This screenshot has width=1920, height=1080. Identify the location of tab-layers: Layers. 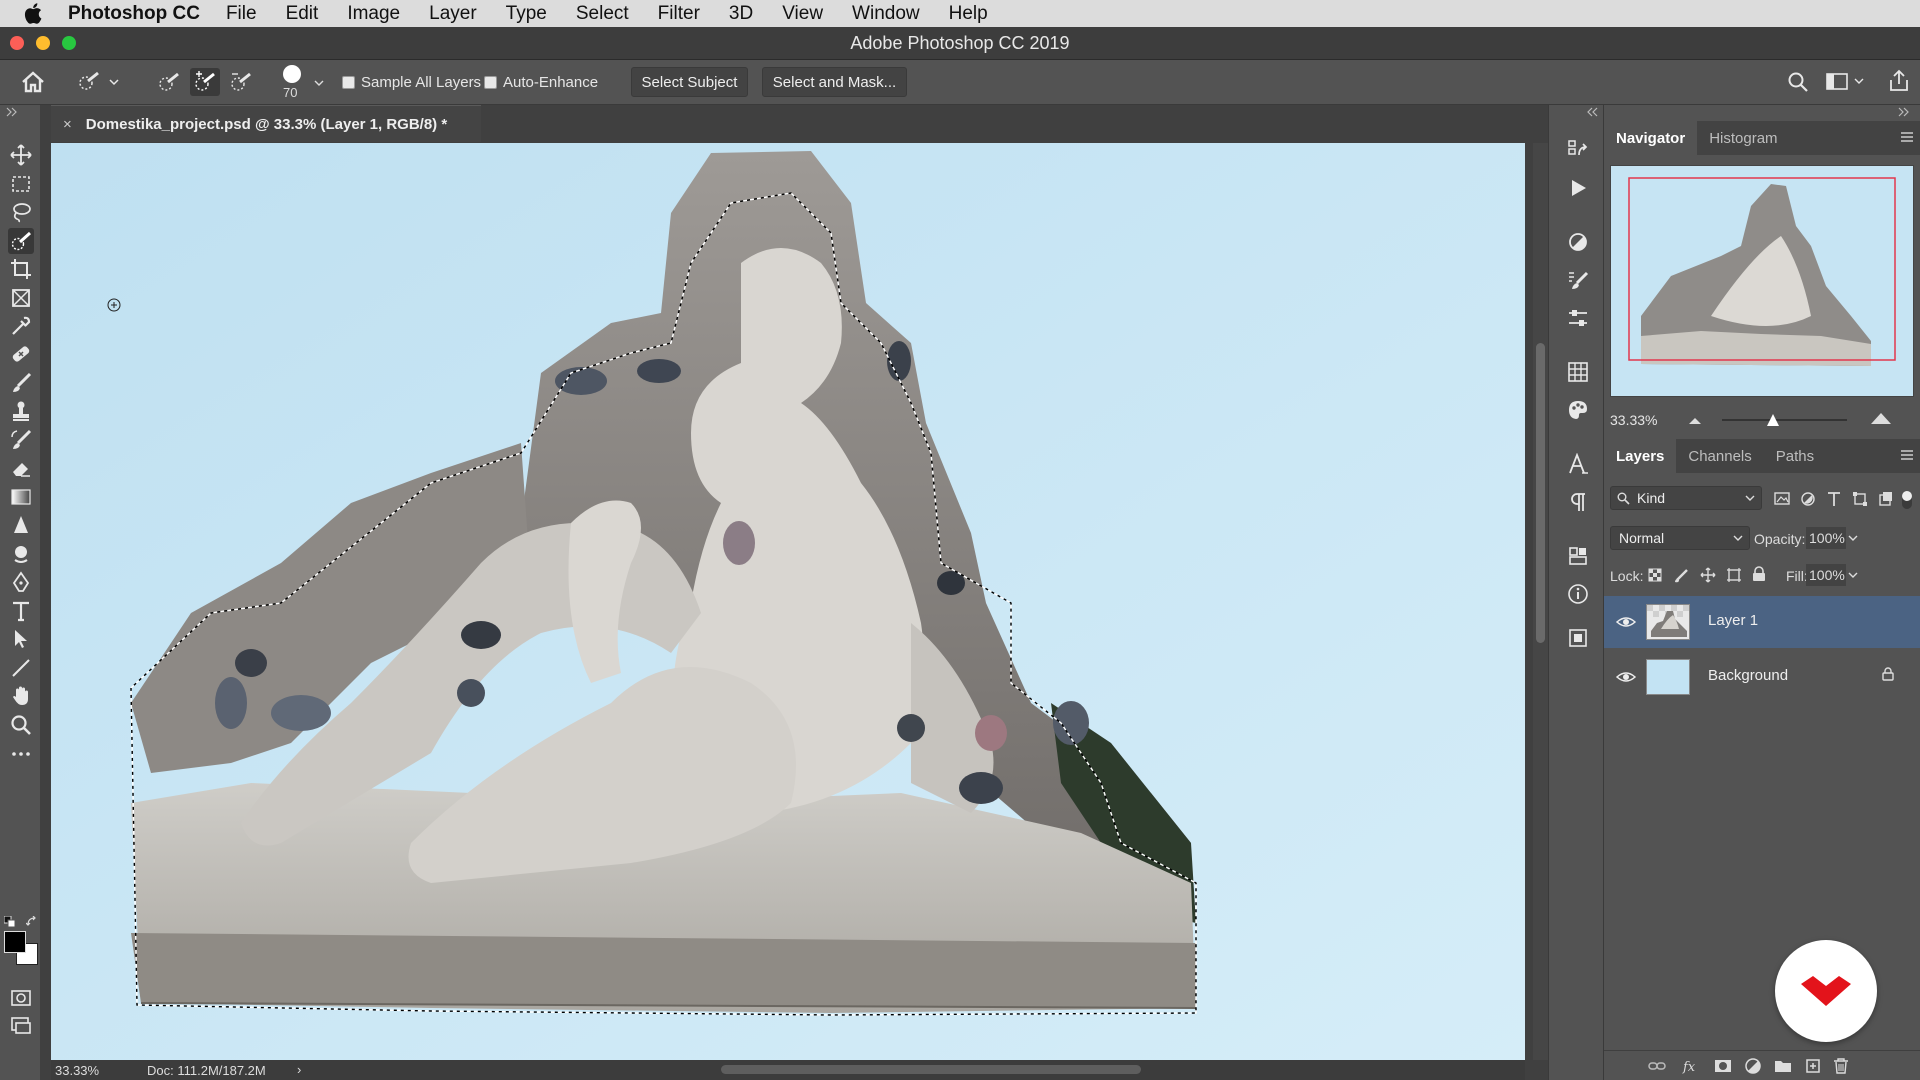
(1640, 456).